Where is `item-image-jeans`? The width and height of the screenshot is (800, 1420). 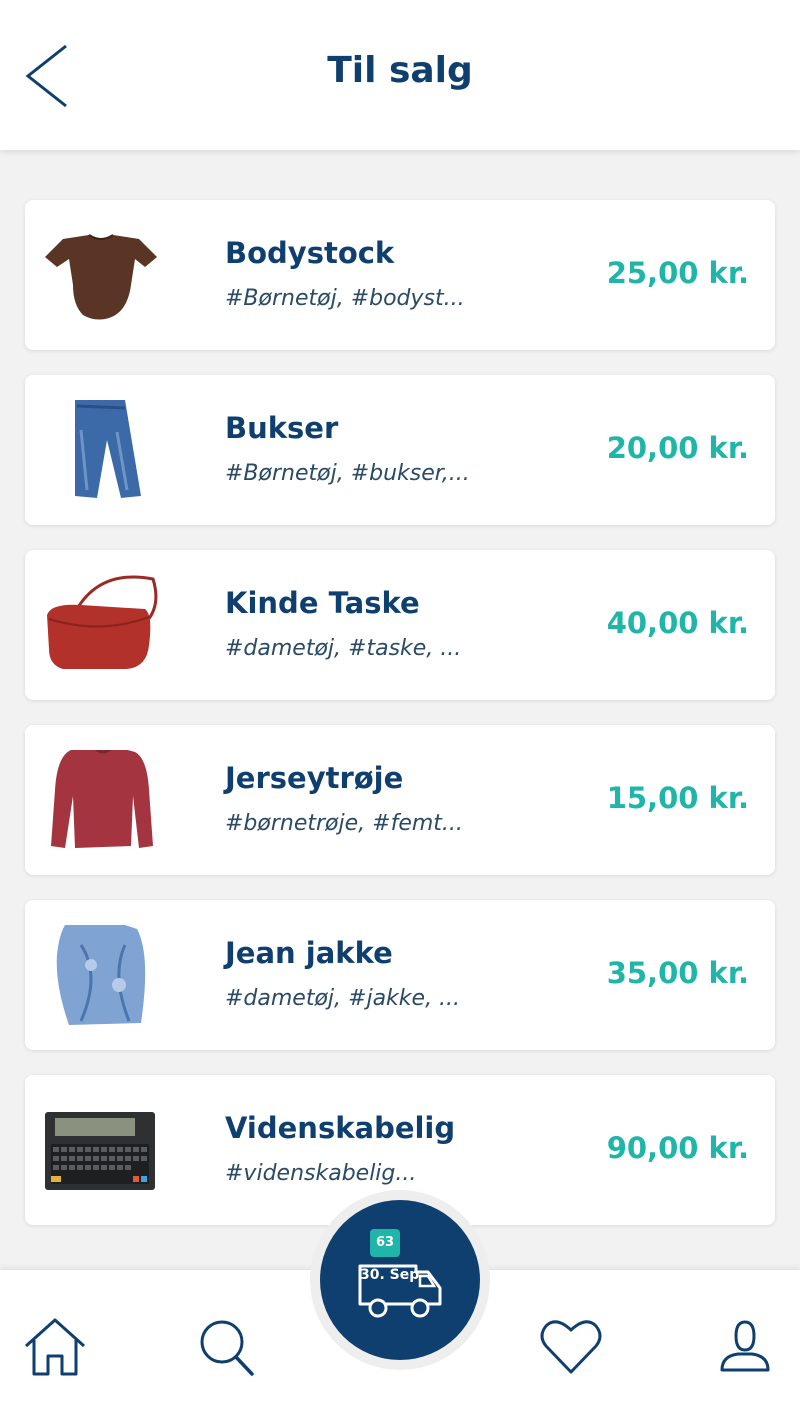 item-image-jeans is located at coordinates (101, 450).